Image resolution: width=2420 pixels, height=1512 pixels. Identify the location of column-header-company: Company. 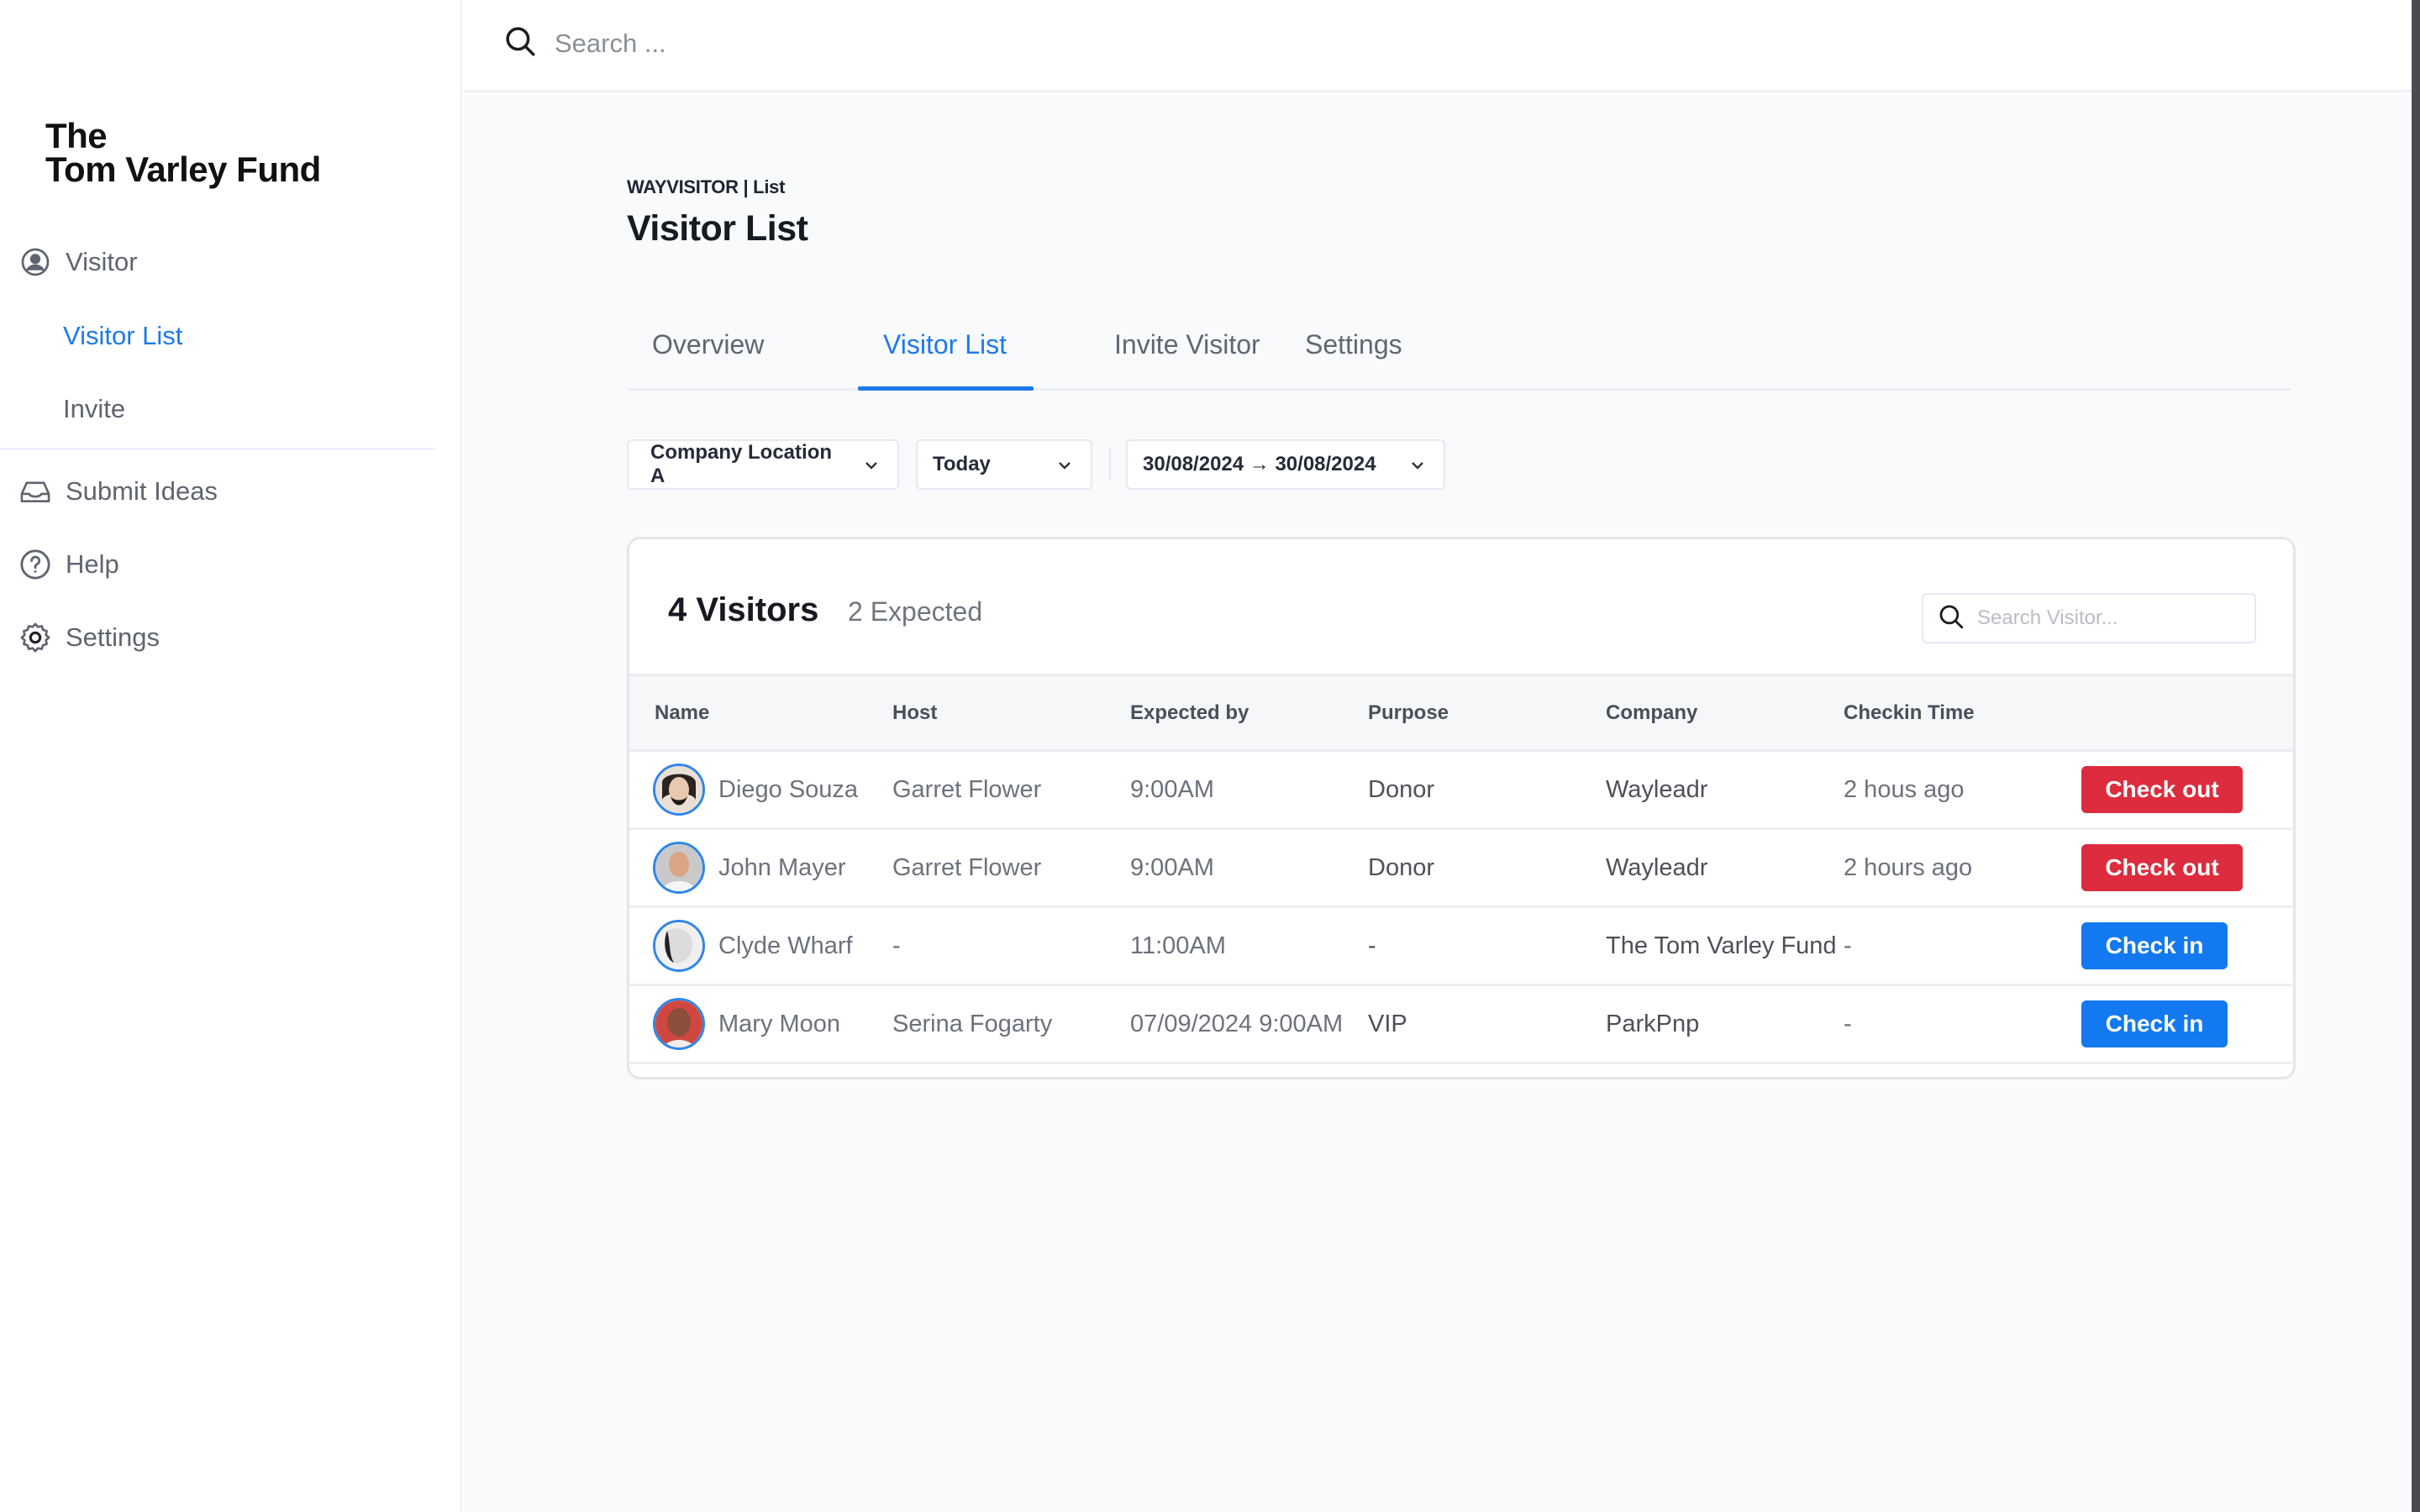
(1699, 713).